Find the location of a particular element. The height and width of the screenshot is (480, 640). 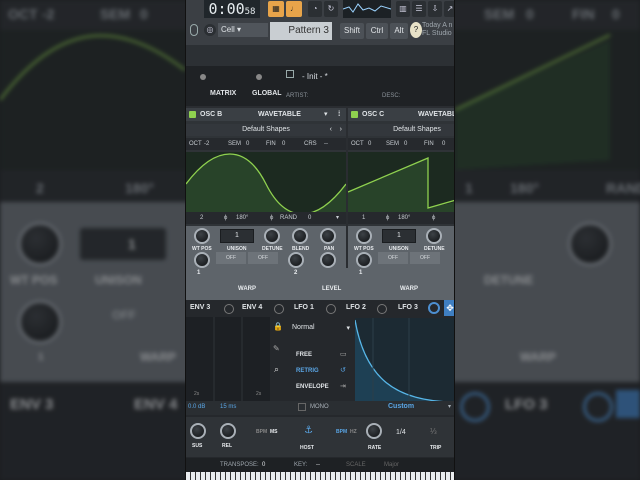

tab-lfo3: LFO 3 is located at coordinates (408, 308).